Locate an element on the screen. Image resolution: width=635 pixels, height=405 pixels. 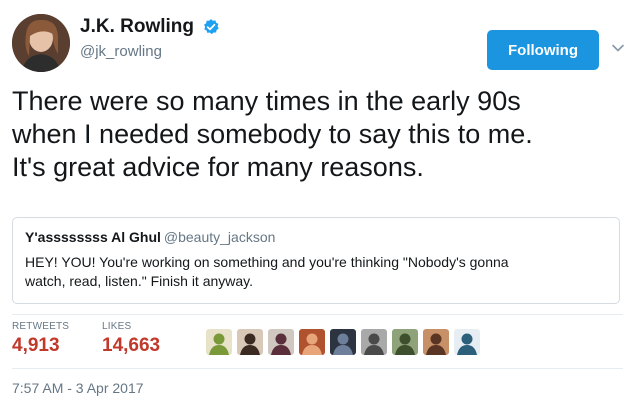
author-display-name: J.K. Rowling is located at coordinates (137, 27).